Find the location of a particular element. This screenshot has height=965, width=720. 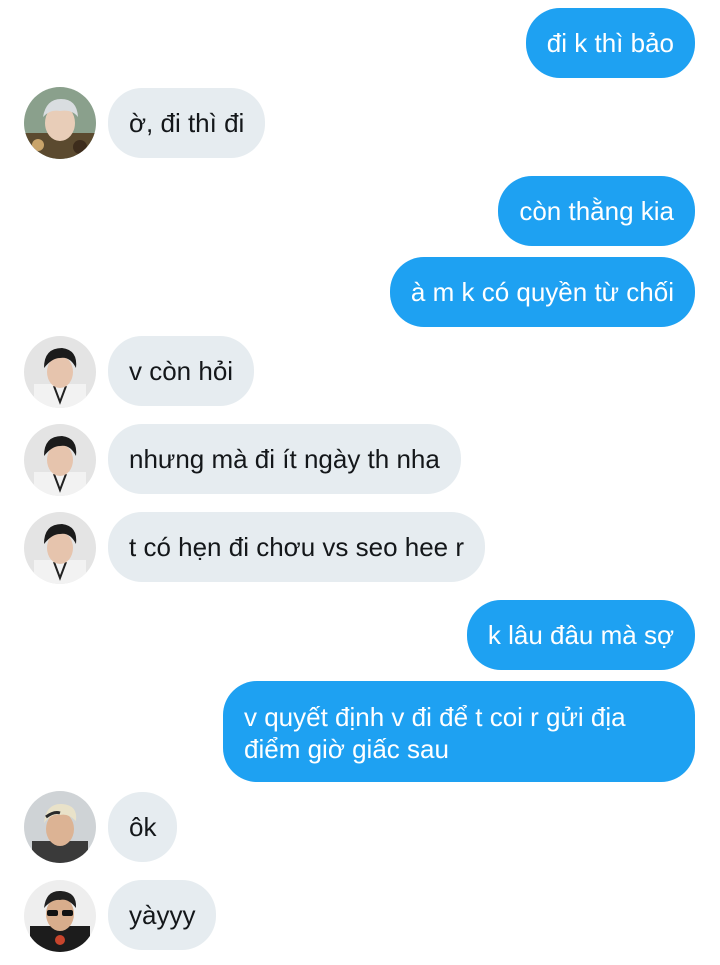

incoming-message-bubble: yàyyy is located at coordinates (162, 915).